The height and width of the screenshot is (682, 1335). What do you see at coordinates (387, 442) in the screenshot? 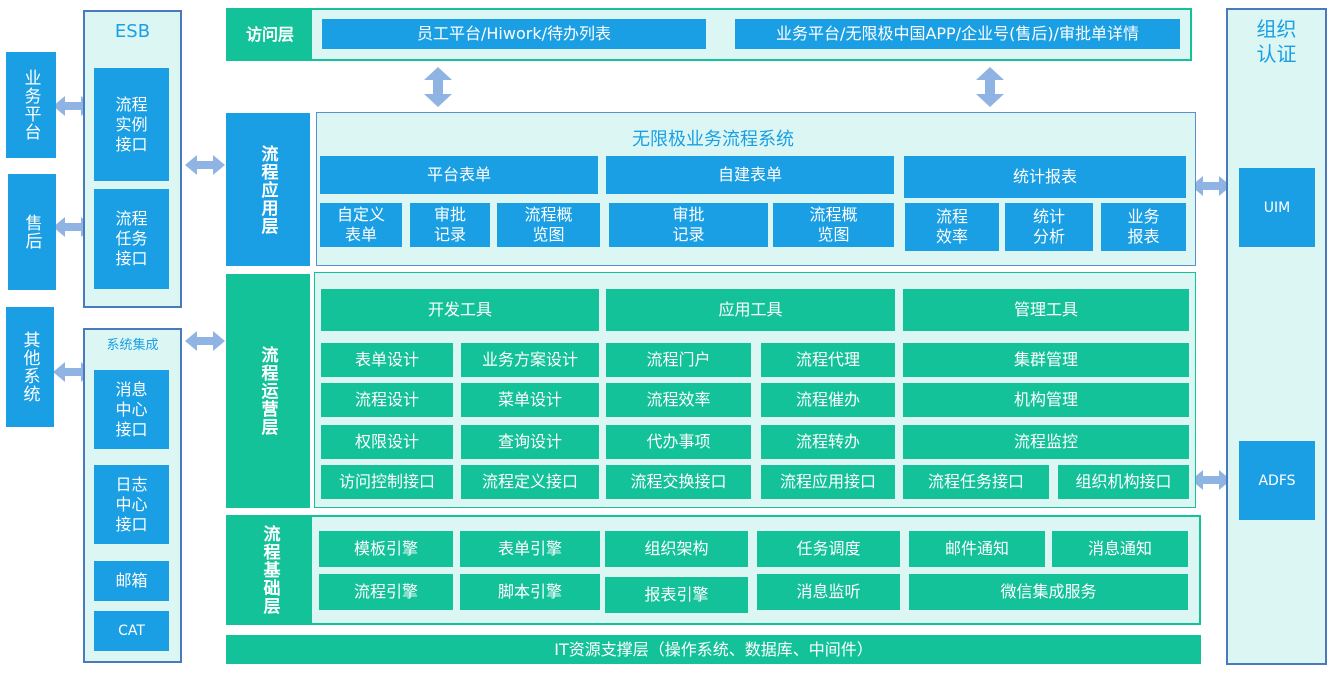
I see `ops-item: 权限设计` at bounding box center [387, 442].